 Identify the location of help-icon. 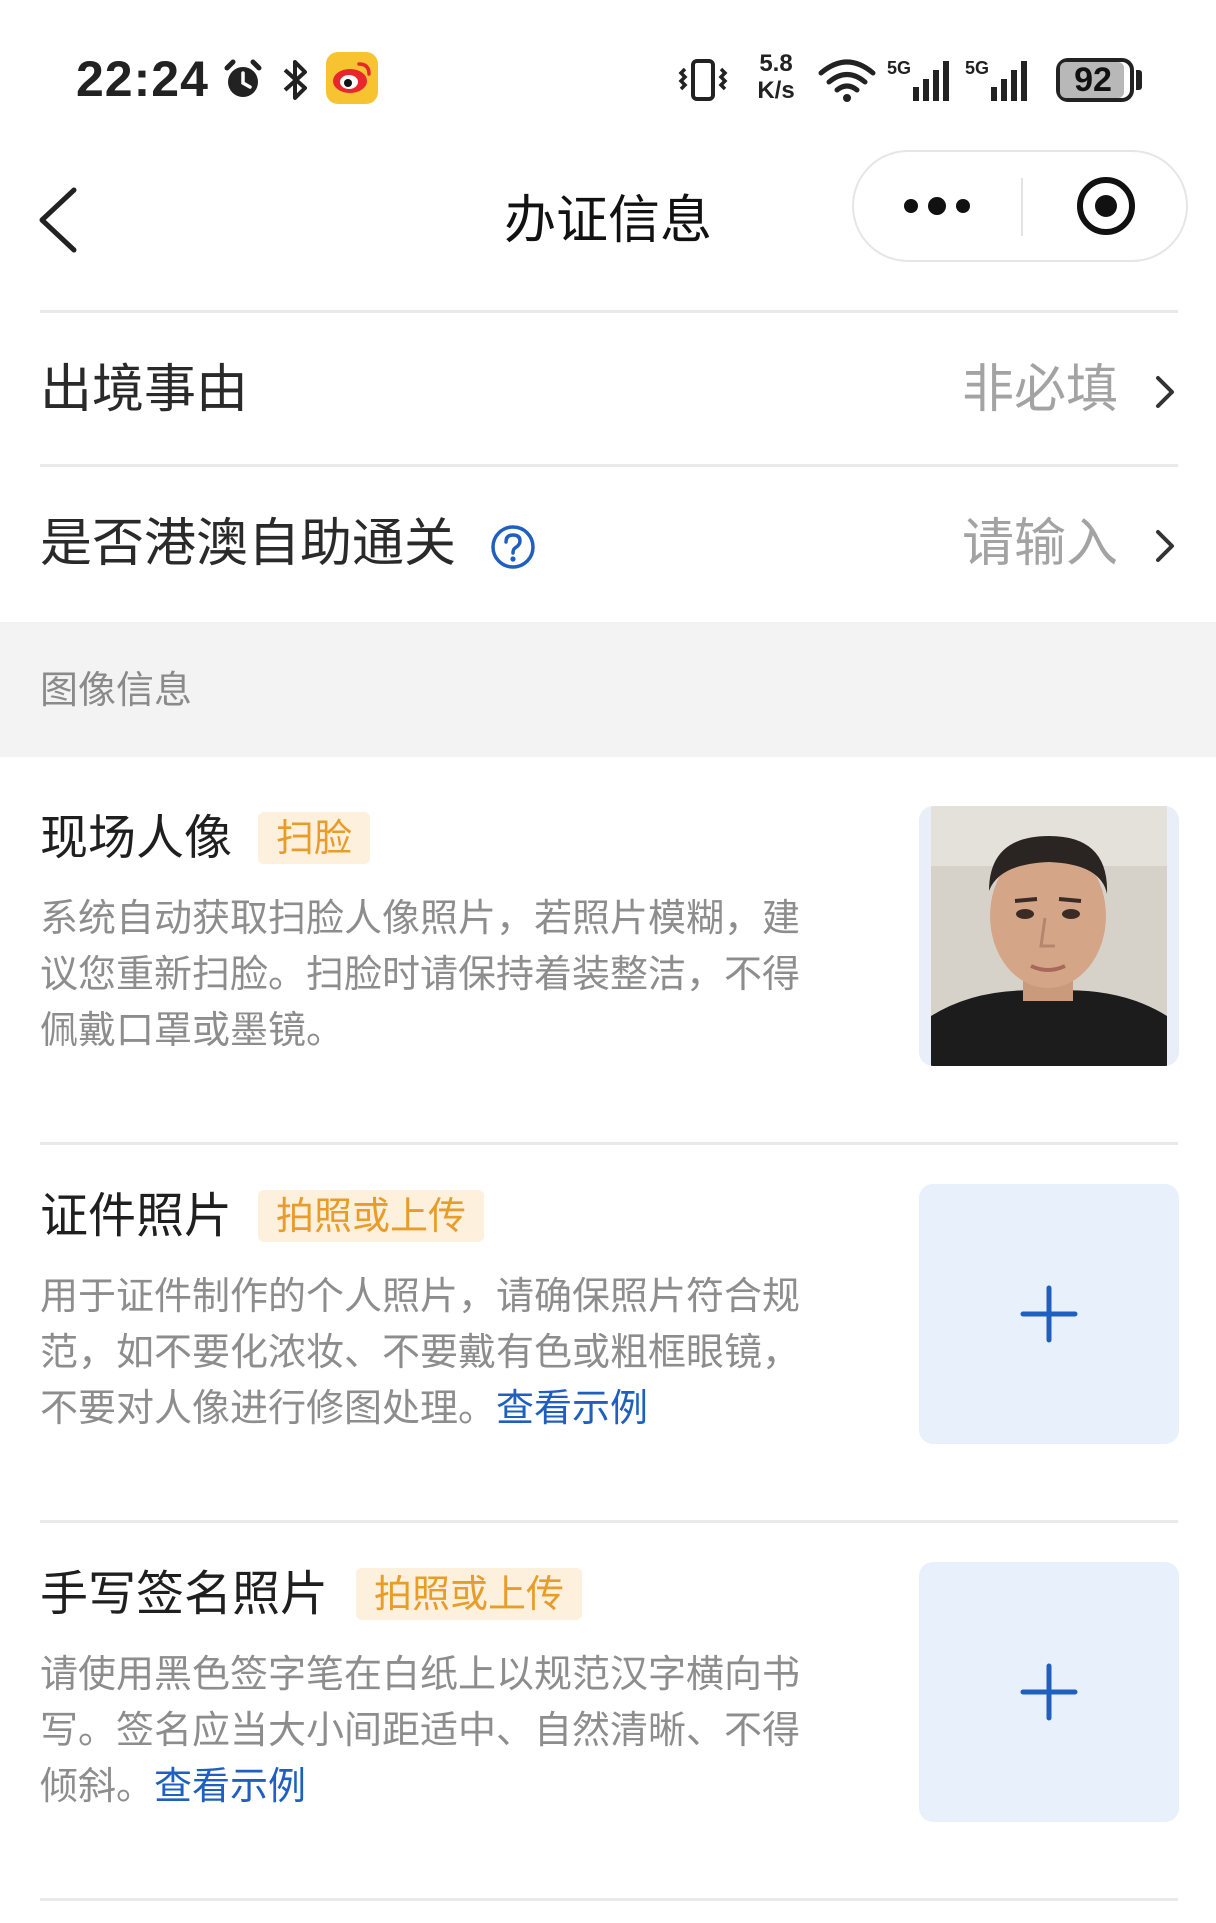
(513, 547).